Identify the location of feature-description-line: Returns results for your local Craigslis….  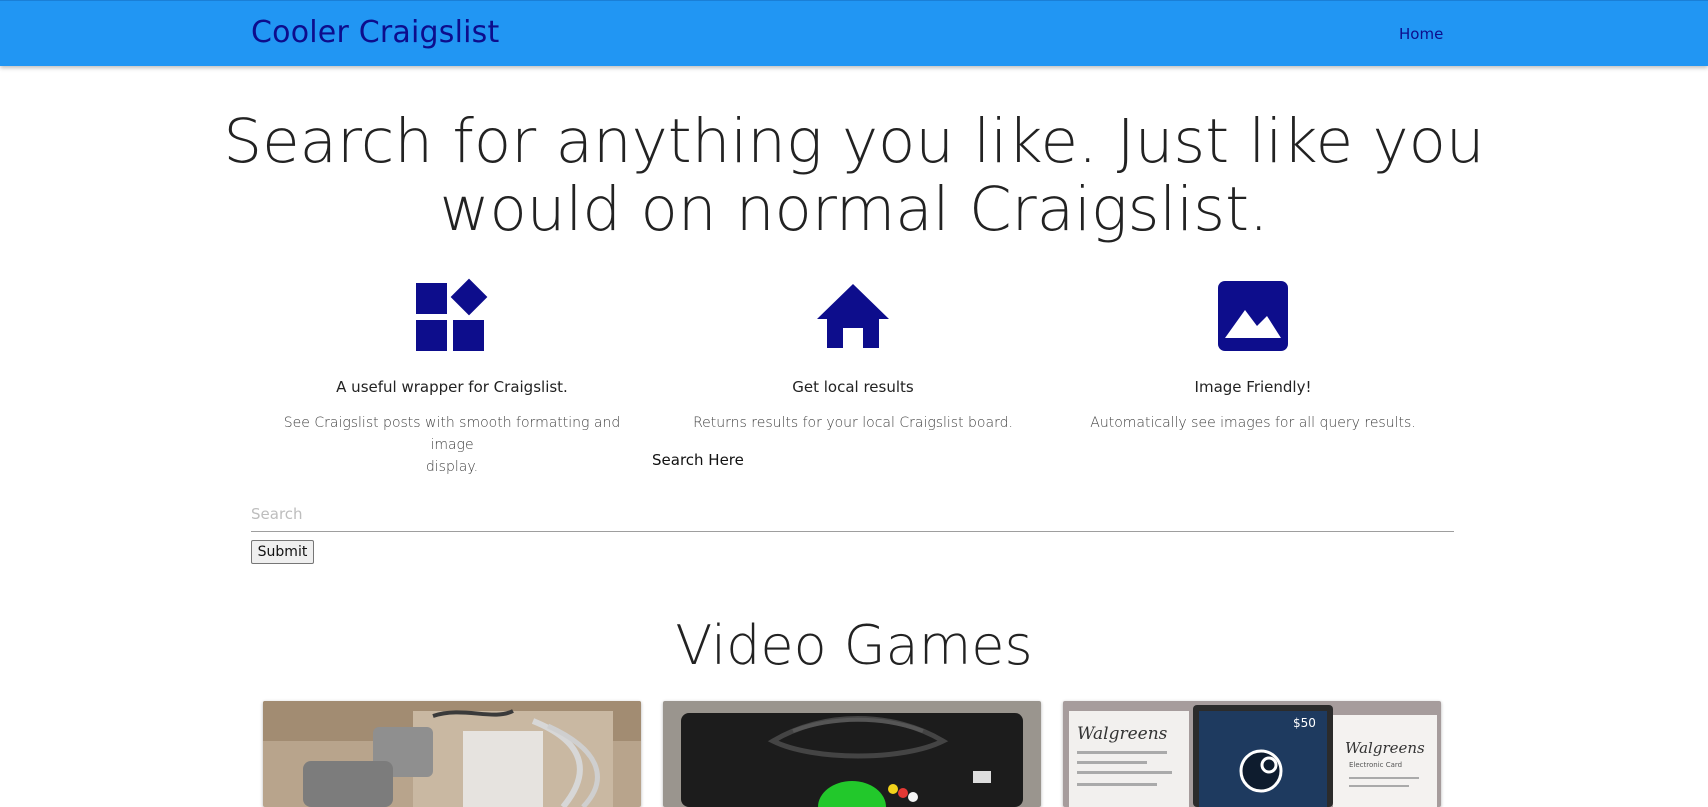
(853, 423).